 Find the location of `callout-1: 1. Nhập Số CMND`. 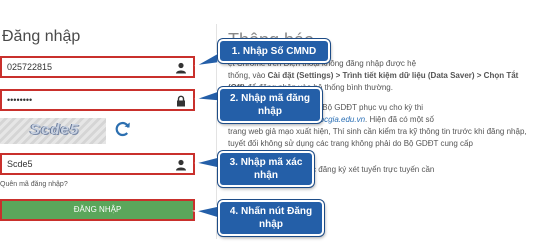

callout-1: 1. Nhập Số CMND is located at coordinates (274, 51).